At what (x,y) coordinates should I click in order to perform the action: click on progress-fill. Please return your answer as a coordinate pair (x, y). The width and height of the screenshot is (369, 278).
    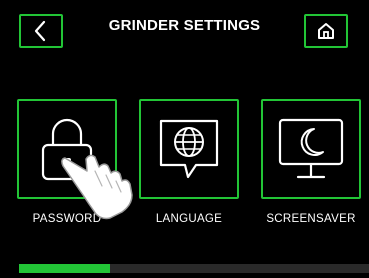
    Looking at the image, I should click on (64, 268).